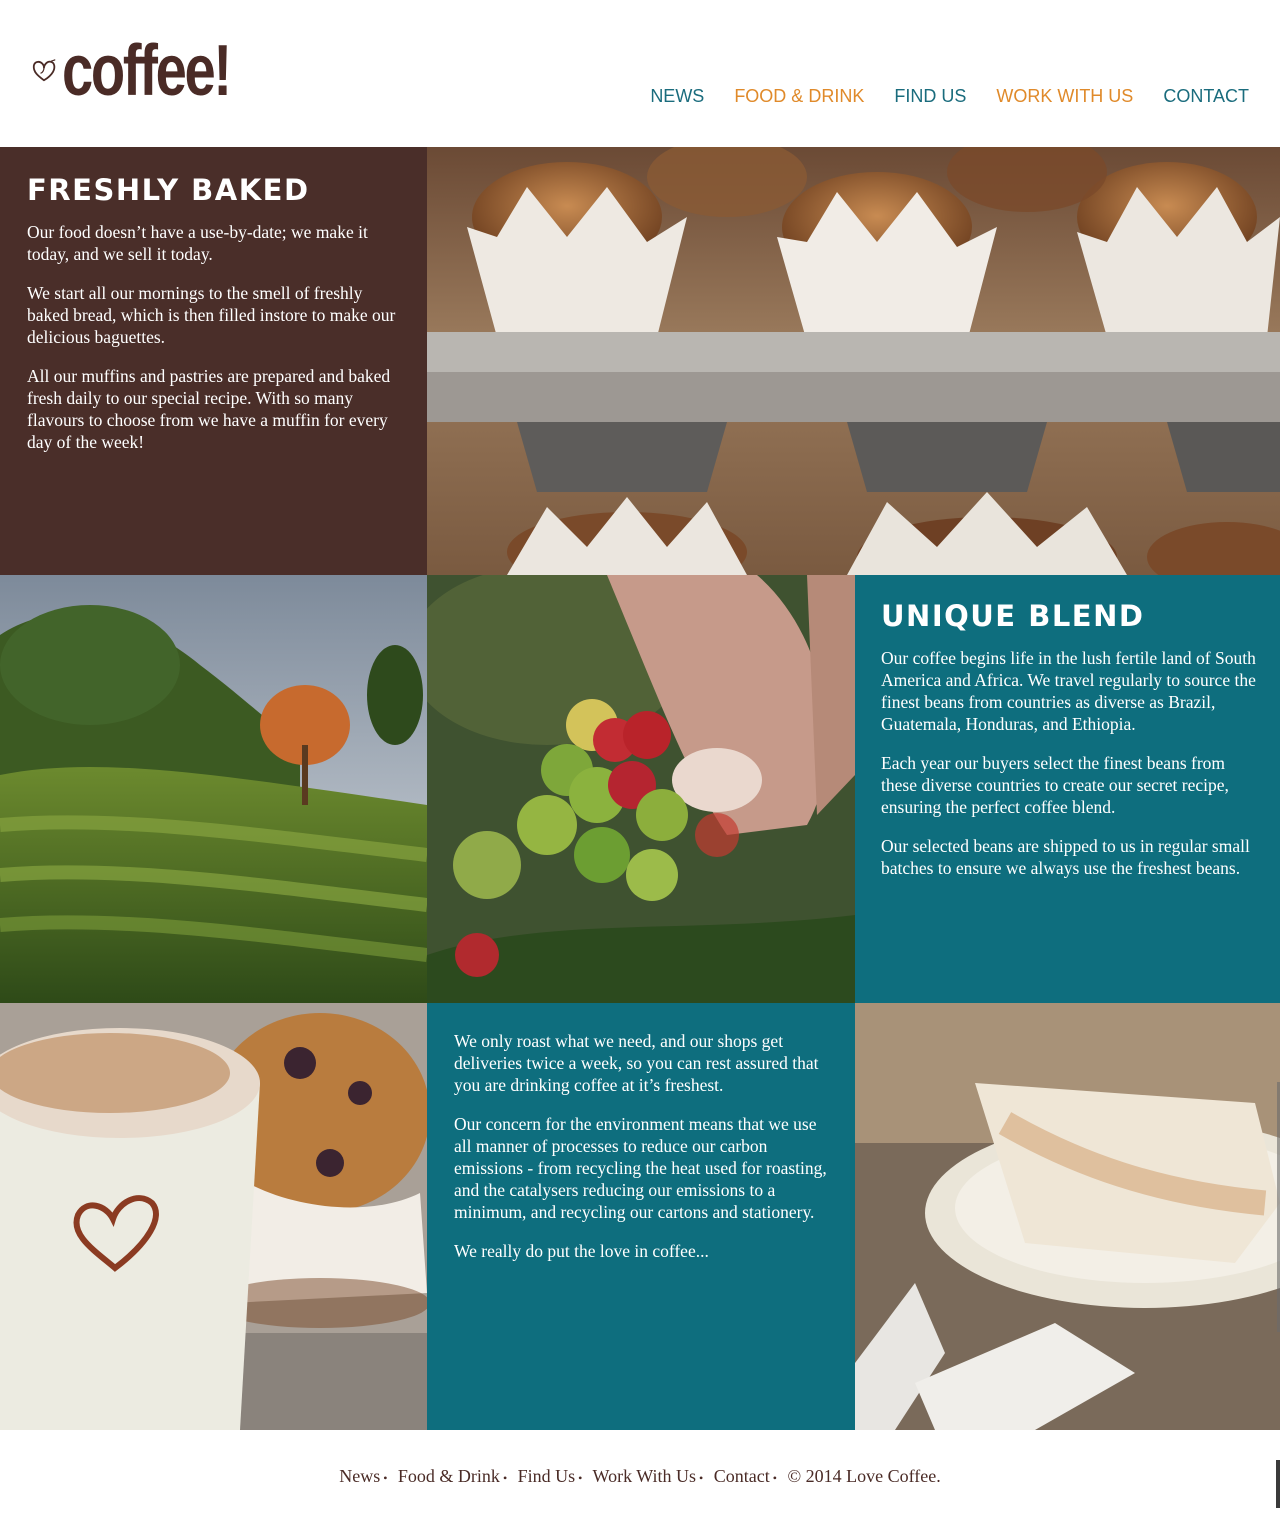  Describe the element at coordinates (799, 96) in the screenshot. I see `nav-food-drink: FOOD & DRINK` at that location.